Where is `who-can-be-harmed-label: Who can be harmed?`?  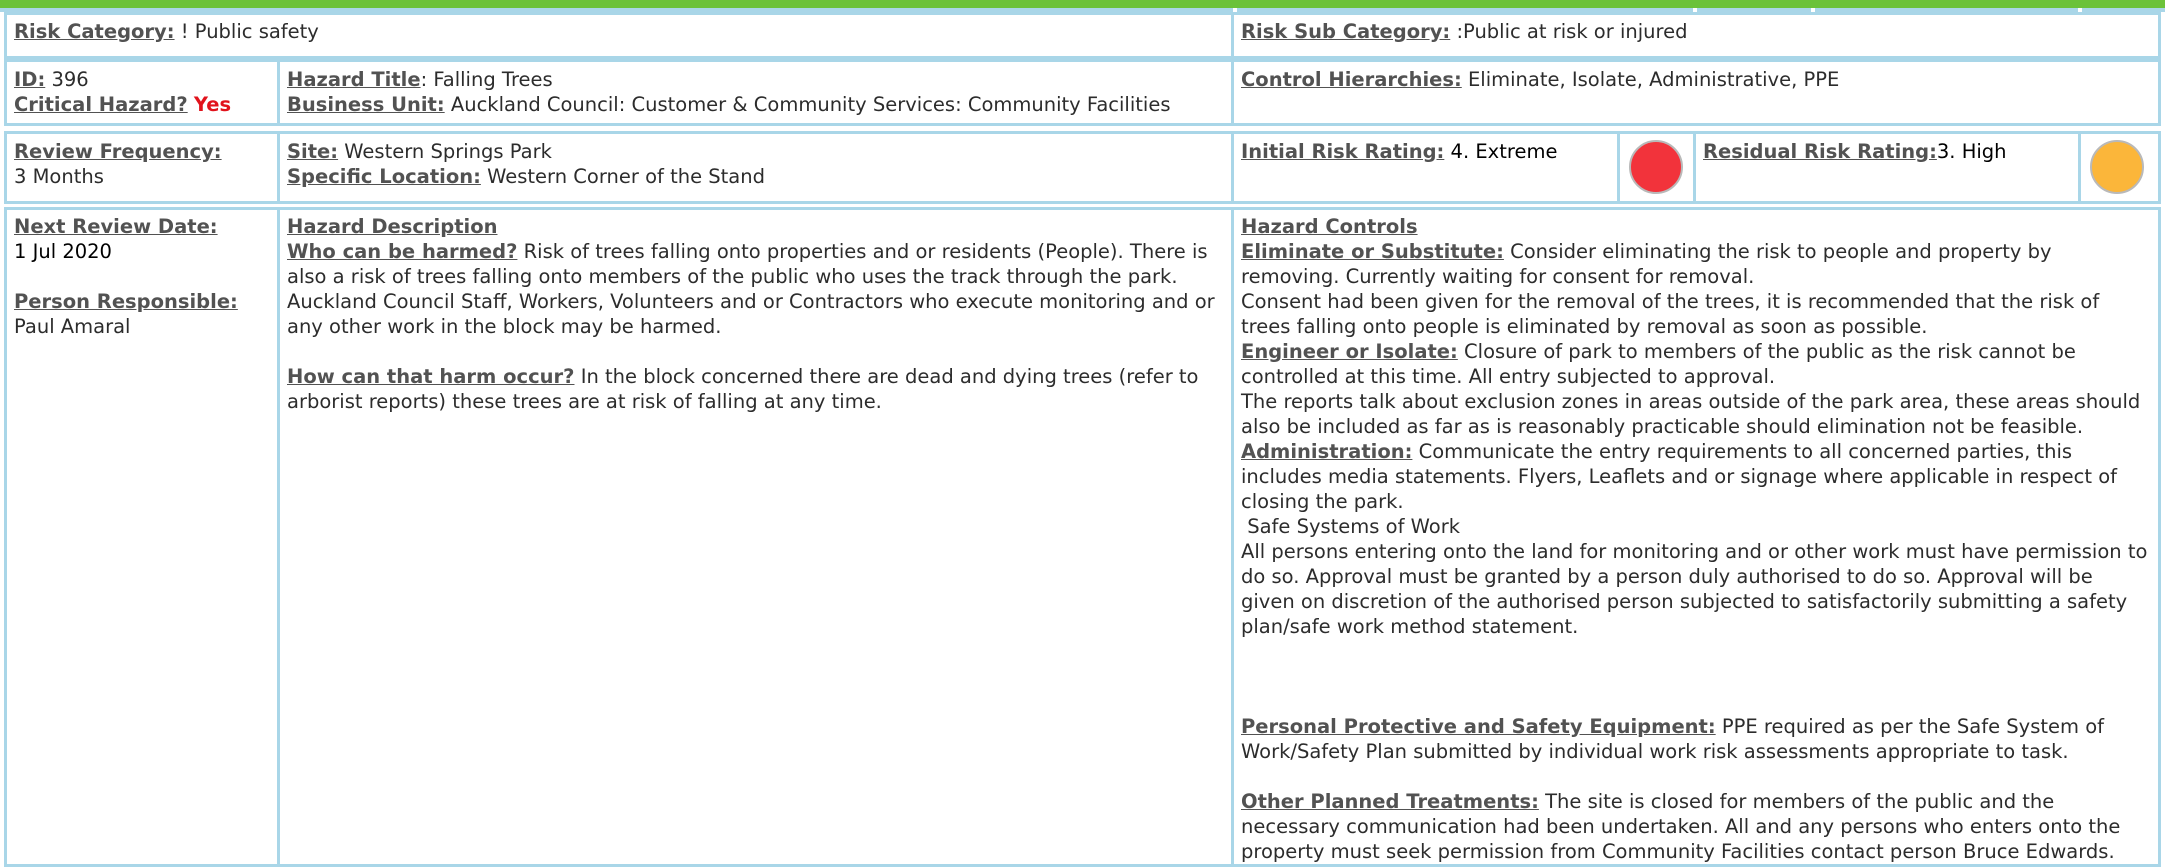 who-can-be-harmed-label: Who can be harmed? is located at coordinates (402, 251).